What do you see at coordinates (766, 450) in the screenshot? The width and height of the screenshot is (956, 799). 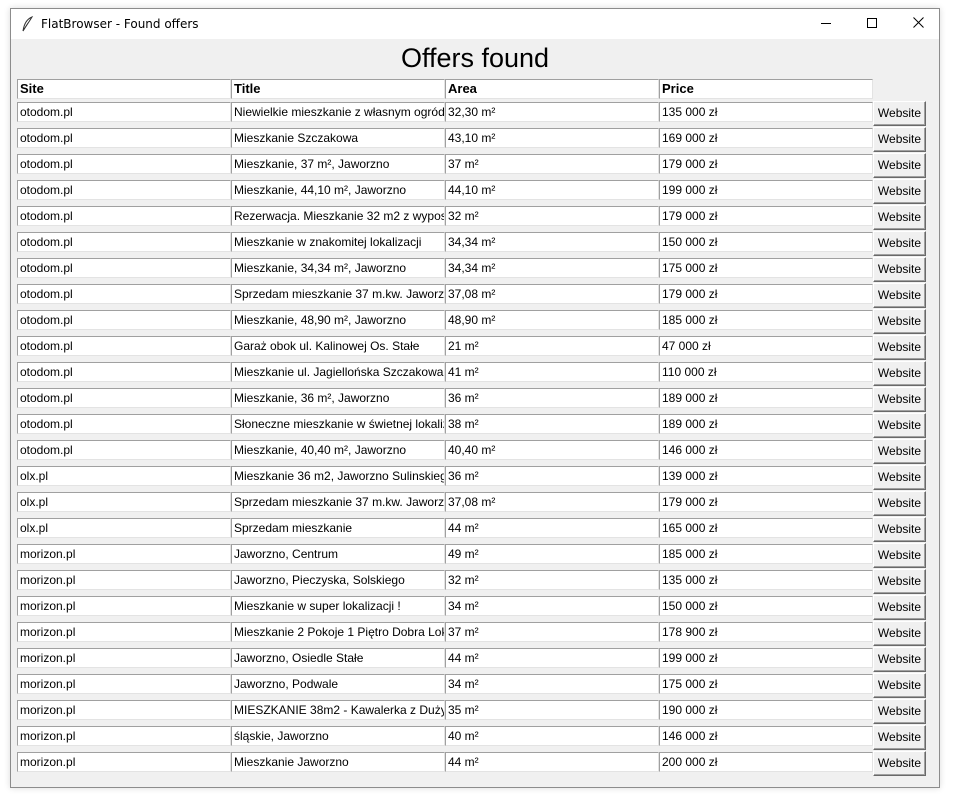 I see `cell-price: 146 000 zł` at bounding box center [766, 450].